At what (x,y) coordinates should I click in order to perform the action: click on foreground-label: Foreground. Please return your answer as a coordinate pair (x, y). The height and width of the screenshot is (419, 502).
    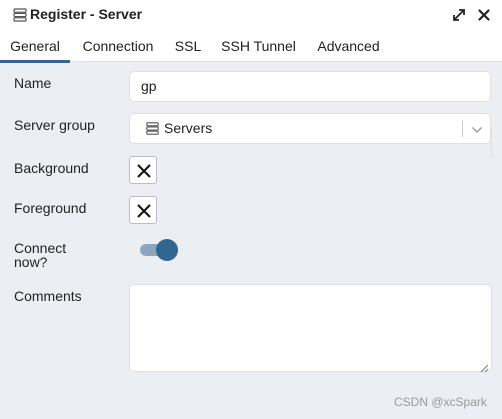
    Looking at the image, I should click on (50, 208).